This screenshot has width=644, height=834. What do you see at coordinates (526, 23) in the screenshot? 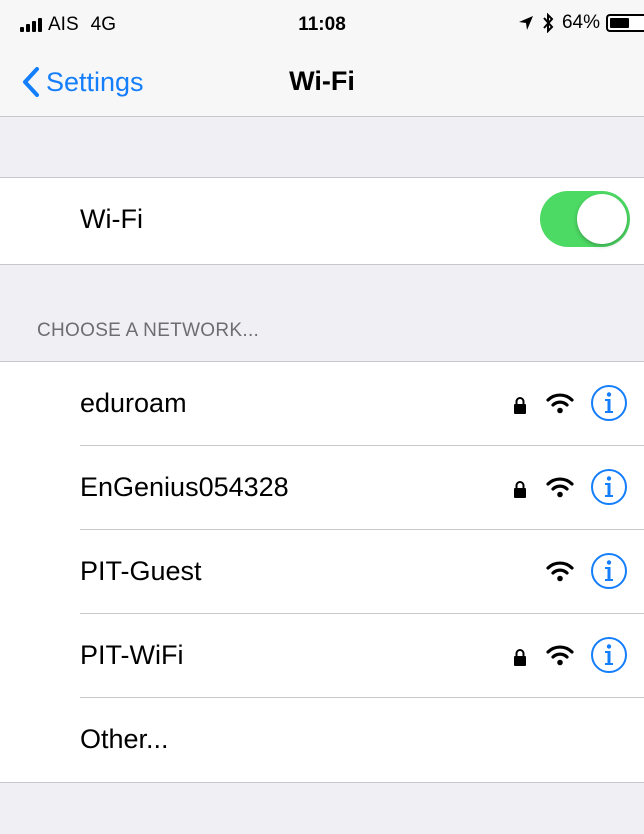
I see `location-arrow-icon` at bounding box center [526, 23].